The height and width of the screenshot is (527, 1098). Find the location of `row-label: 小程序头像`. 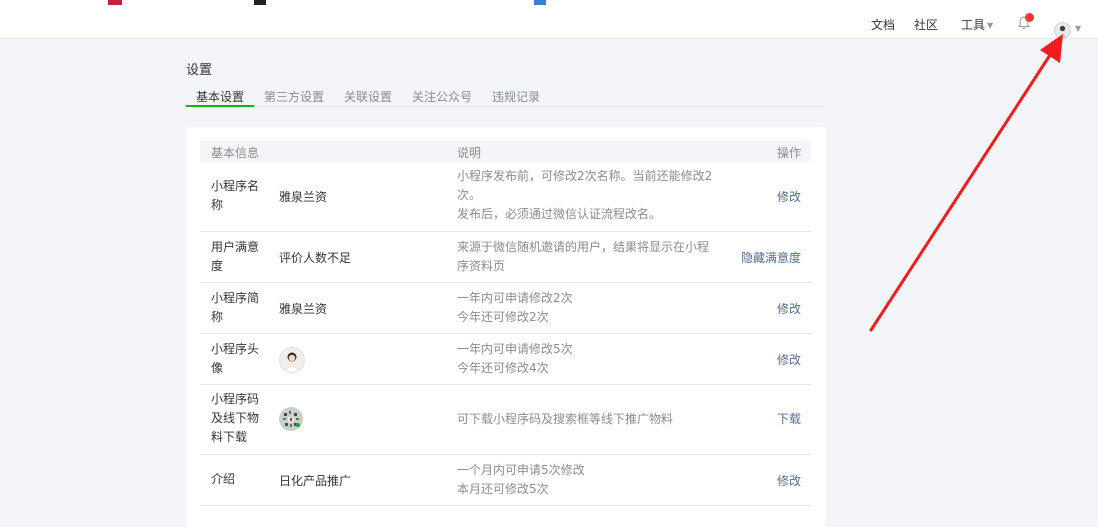

row-label: 小程序头像 is located at coordinates (235, 358).